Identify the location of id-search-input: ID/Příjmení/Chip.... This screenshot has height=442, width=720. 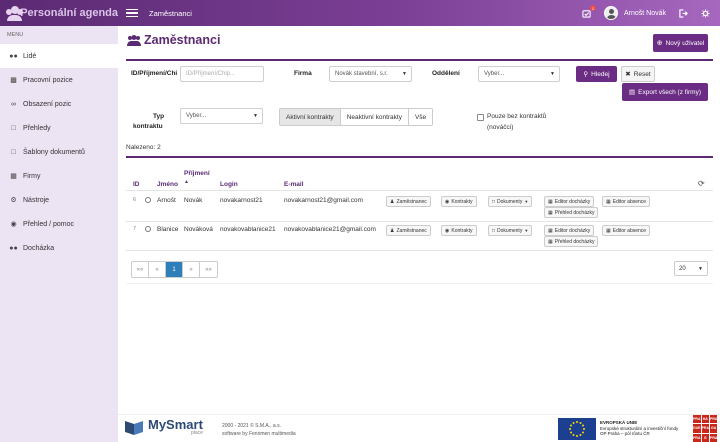
(222, 74).